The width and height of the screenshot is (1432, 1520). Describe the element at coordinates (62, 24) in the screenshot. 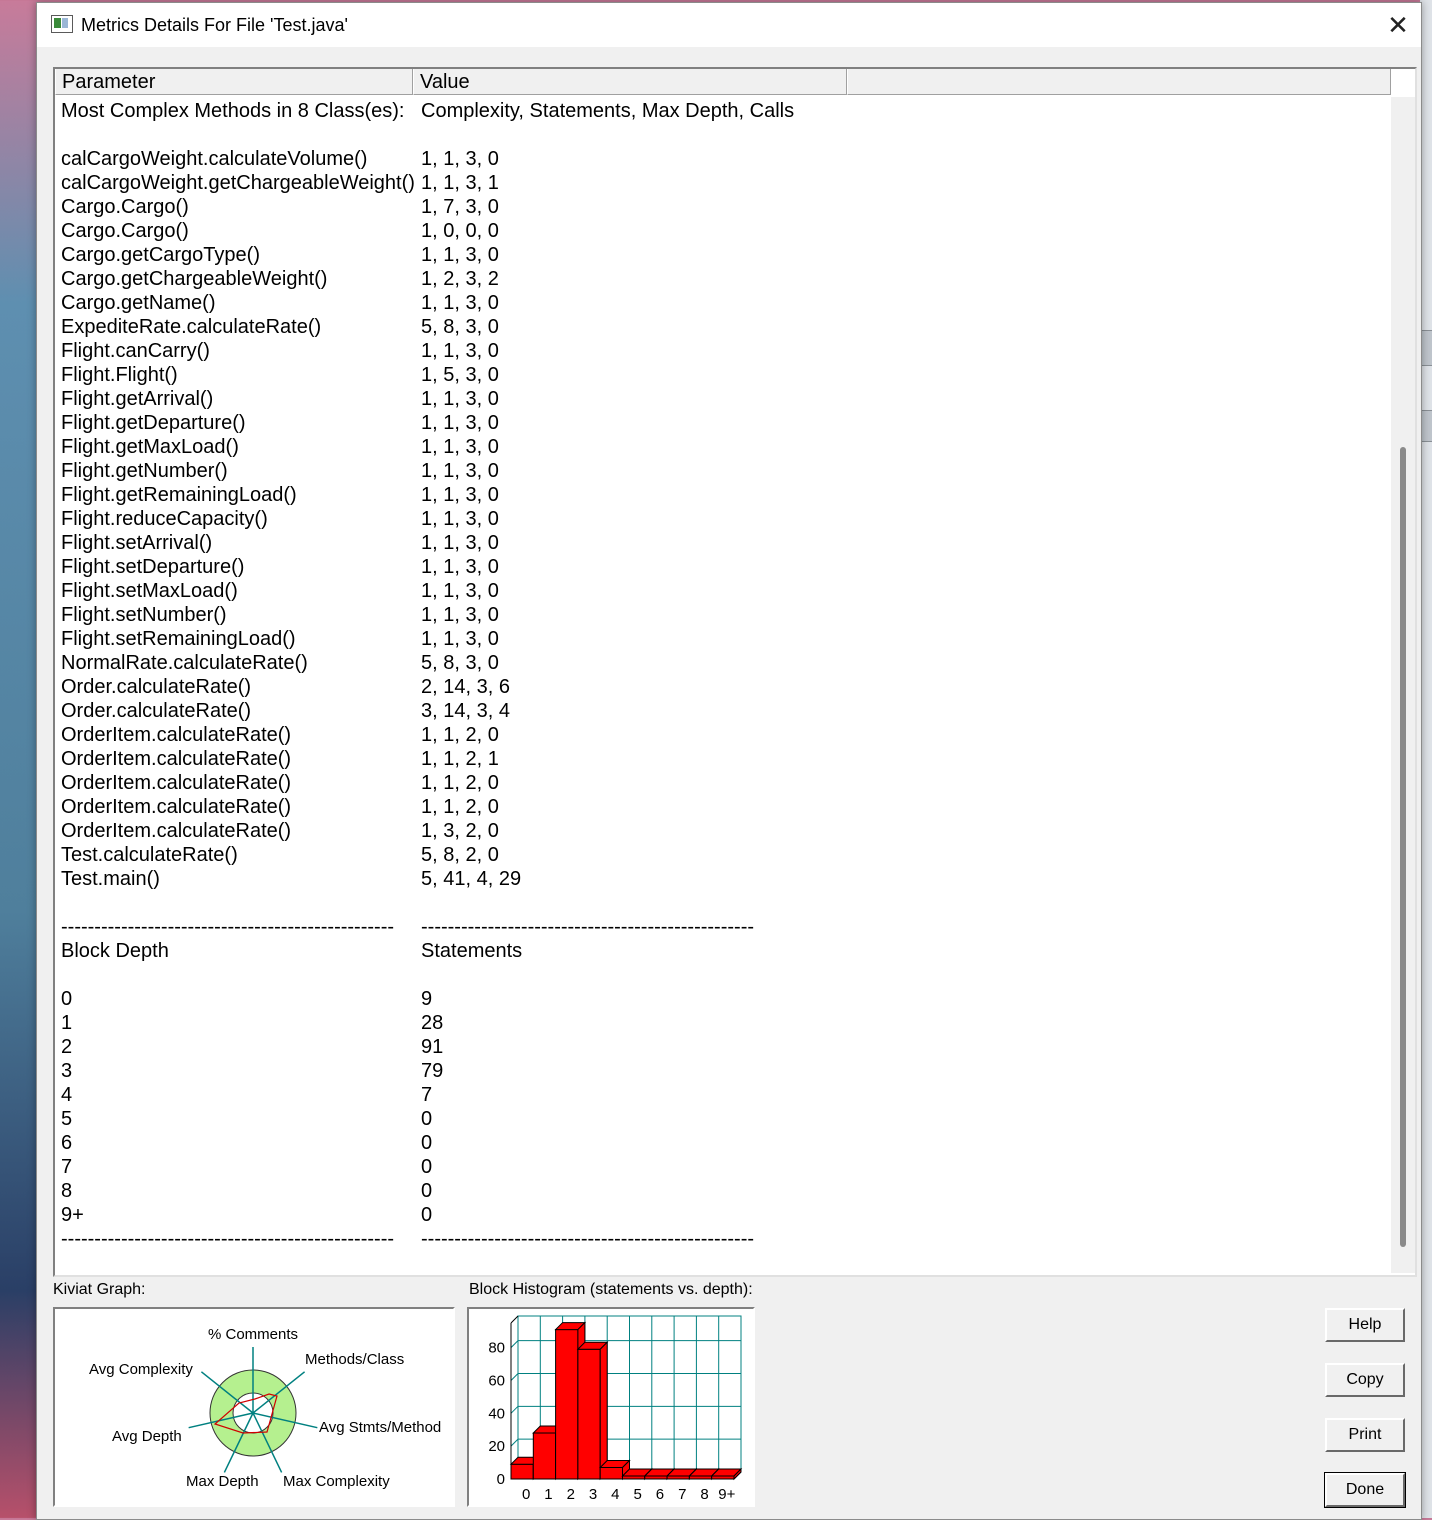

I see `app-icon` at that location.